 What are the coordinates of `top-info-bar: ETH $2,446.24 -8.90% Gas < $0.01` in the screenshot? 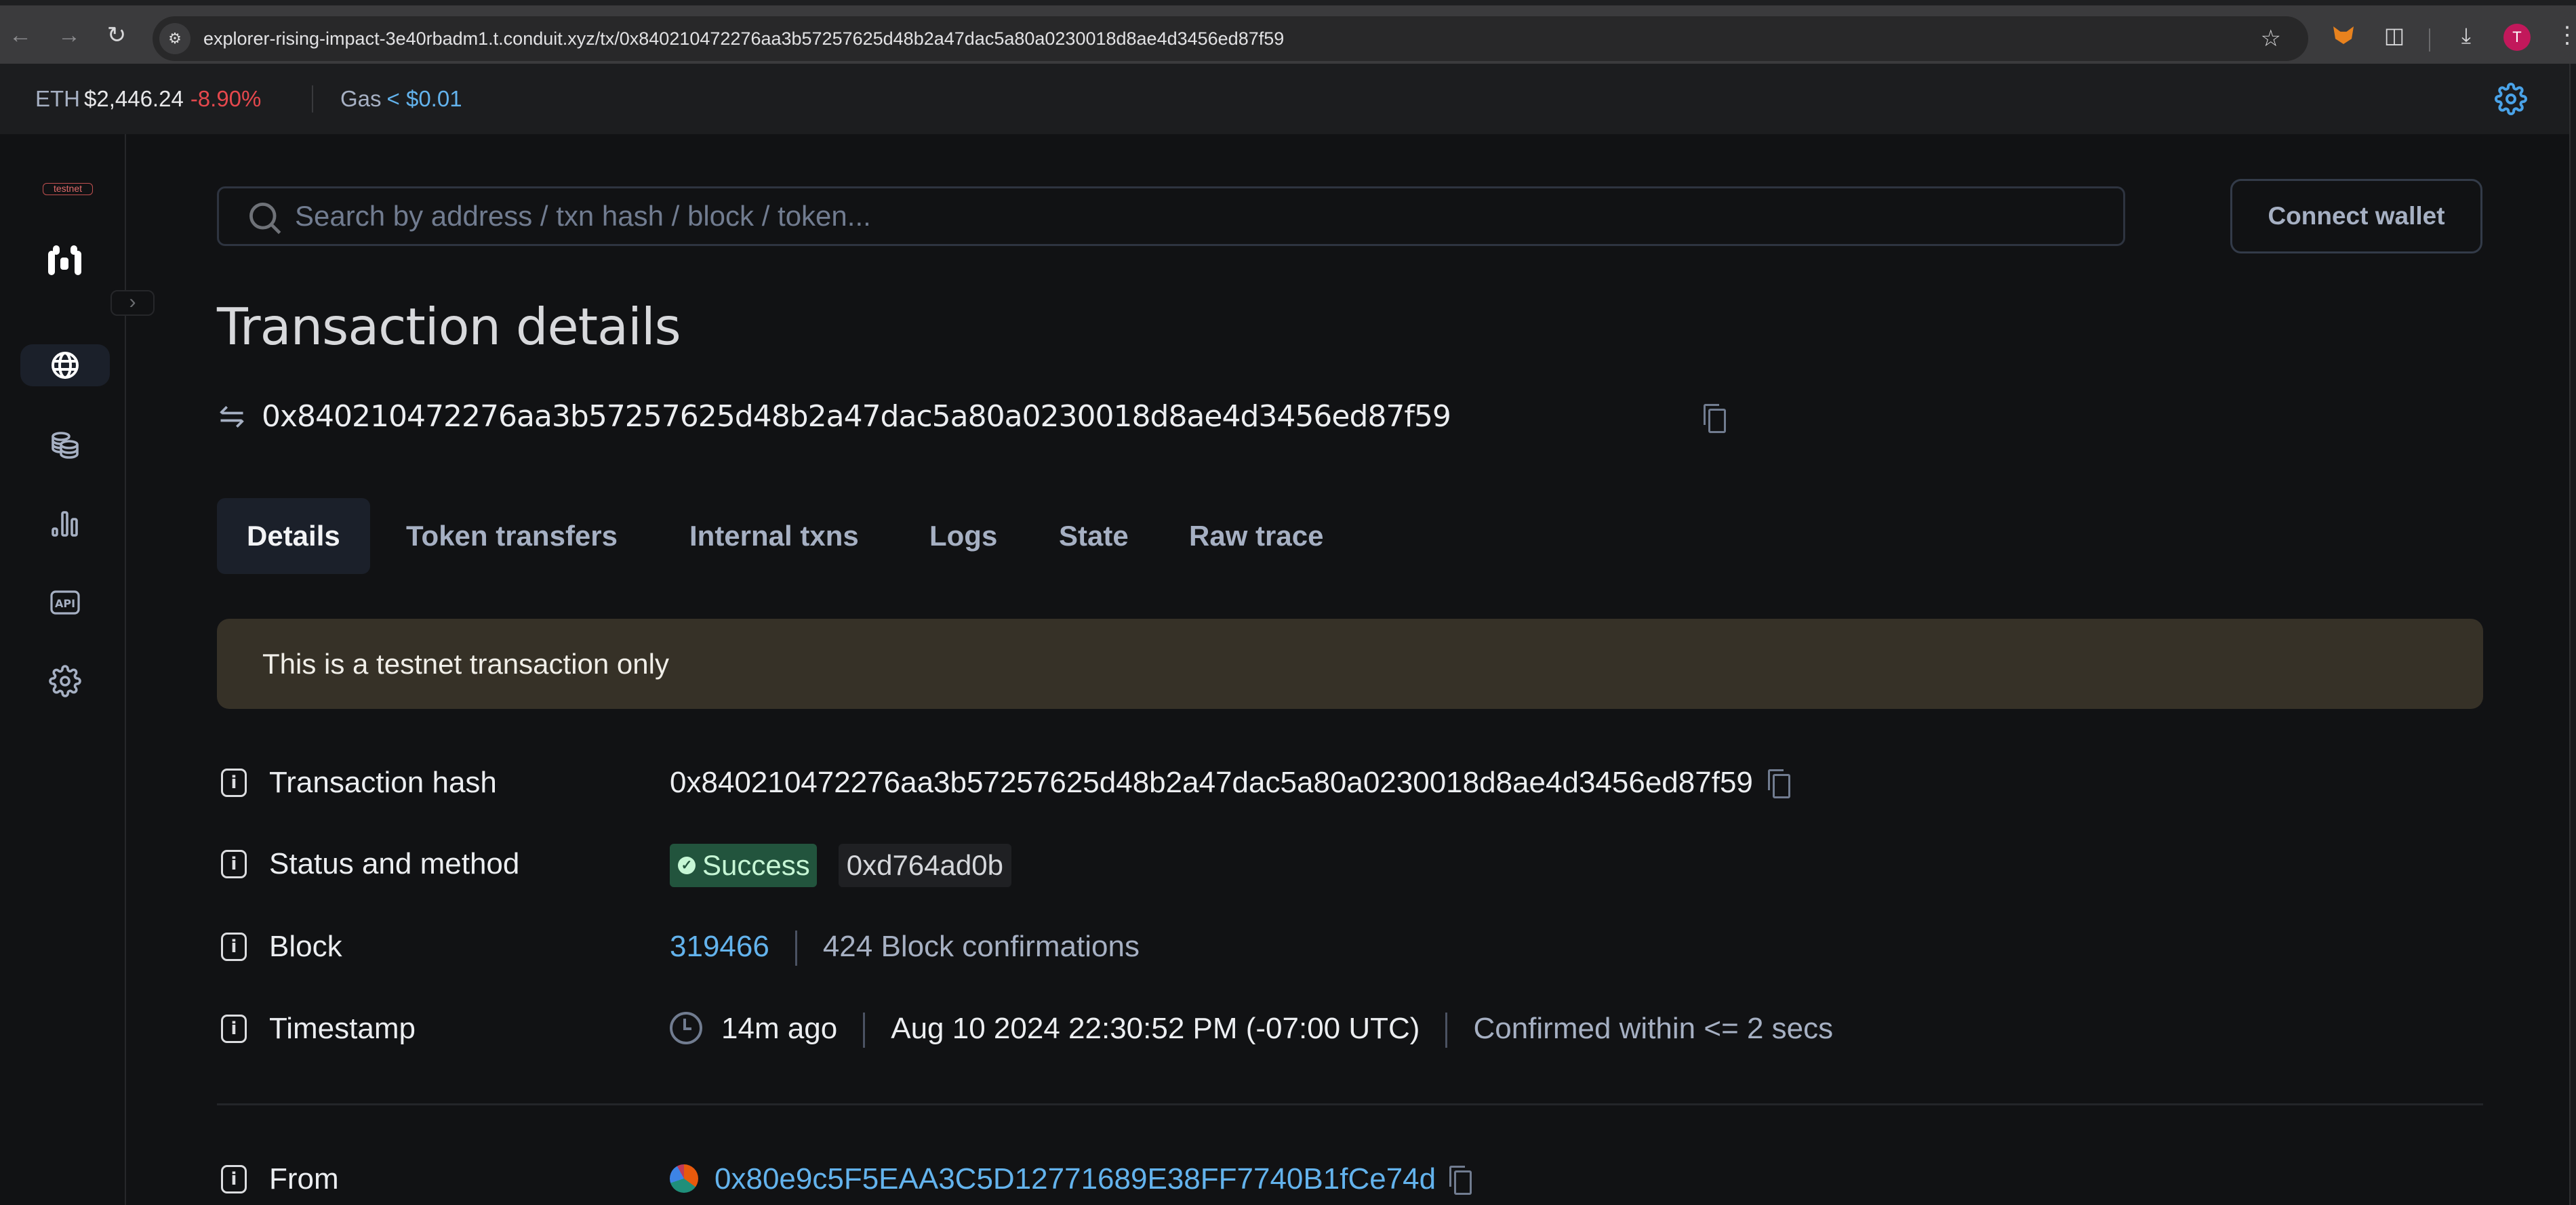 It's located at (1284, 99).